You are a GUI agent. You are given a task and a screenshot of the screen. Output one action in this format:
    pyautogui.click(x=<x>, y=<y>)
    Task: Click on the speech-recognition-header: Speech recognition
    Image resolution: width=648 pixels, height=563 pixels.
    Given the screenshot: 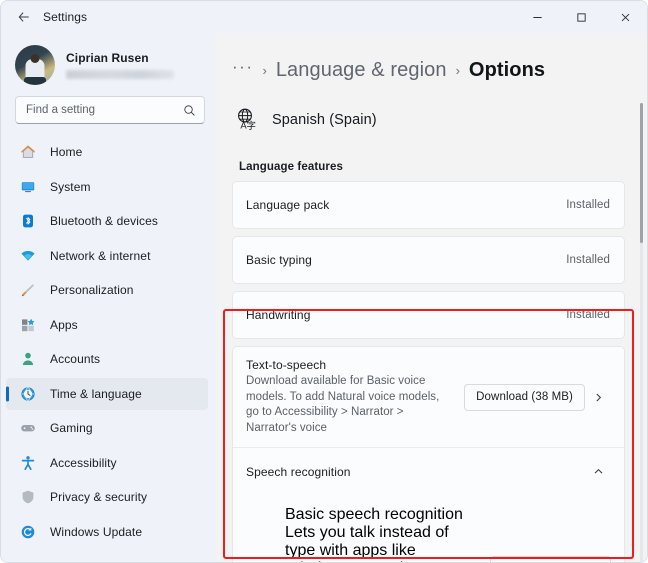 What is the action you would take?
    pyautogui.click(x=428, y=471)
    